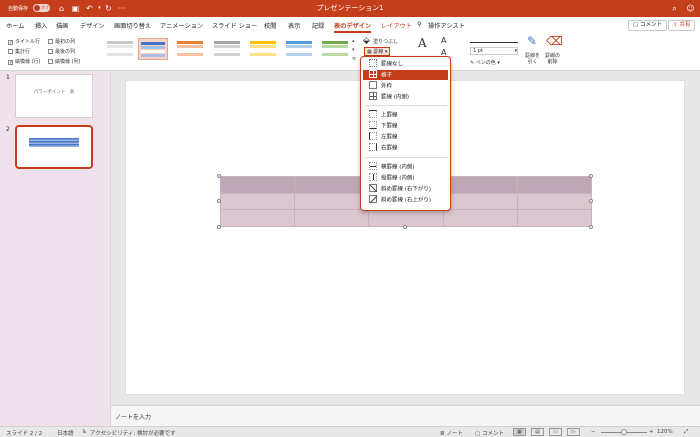  What do you see at coordinates (405, 189) in the screenshot?
I see `border-menu-item: 斜め罫線 (右下がり)` at bounding box center [405, 189].